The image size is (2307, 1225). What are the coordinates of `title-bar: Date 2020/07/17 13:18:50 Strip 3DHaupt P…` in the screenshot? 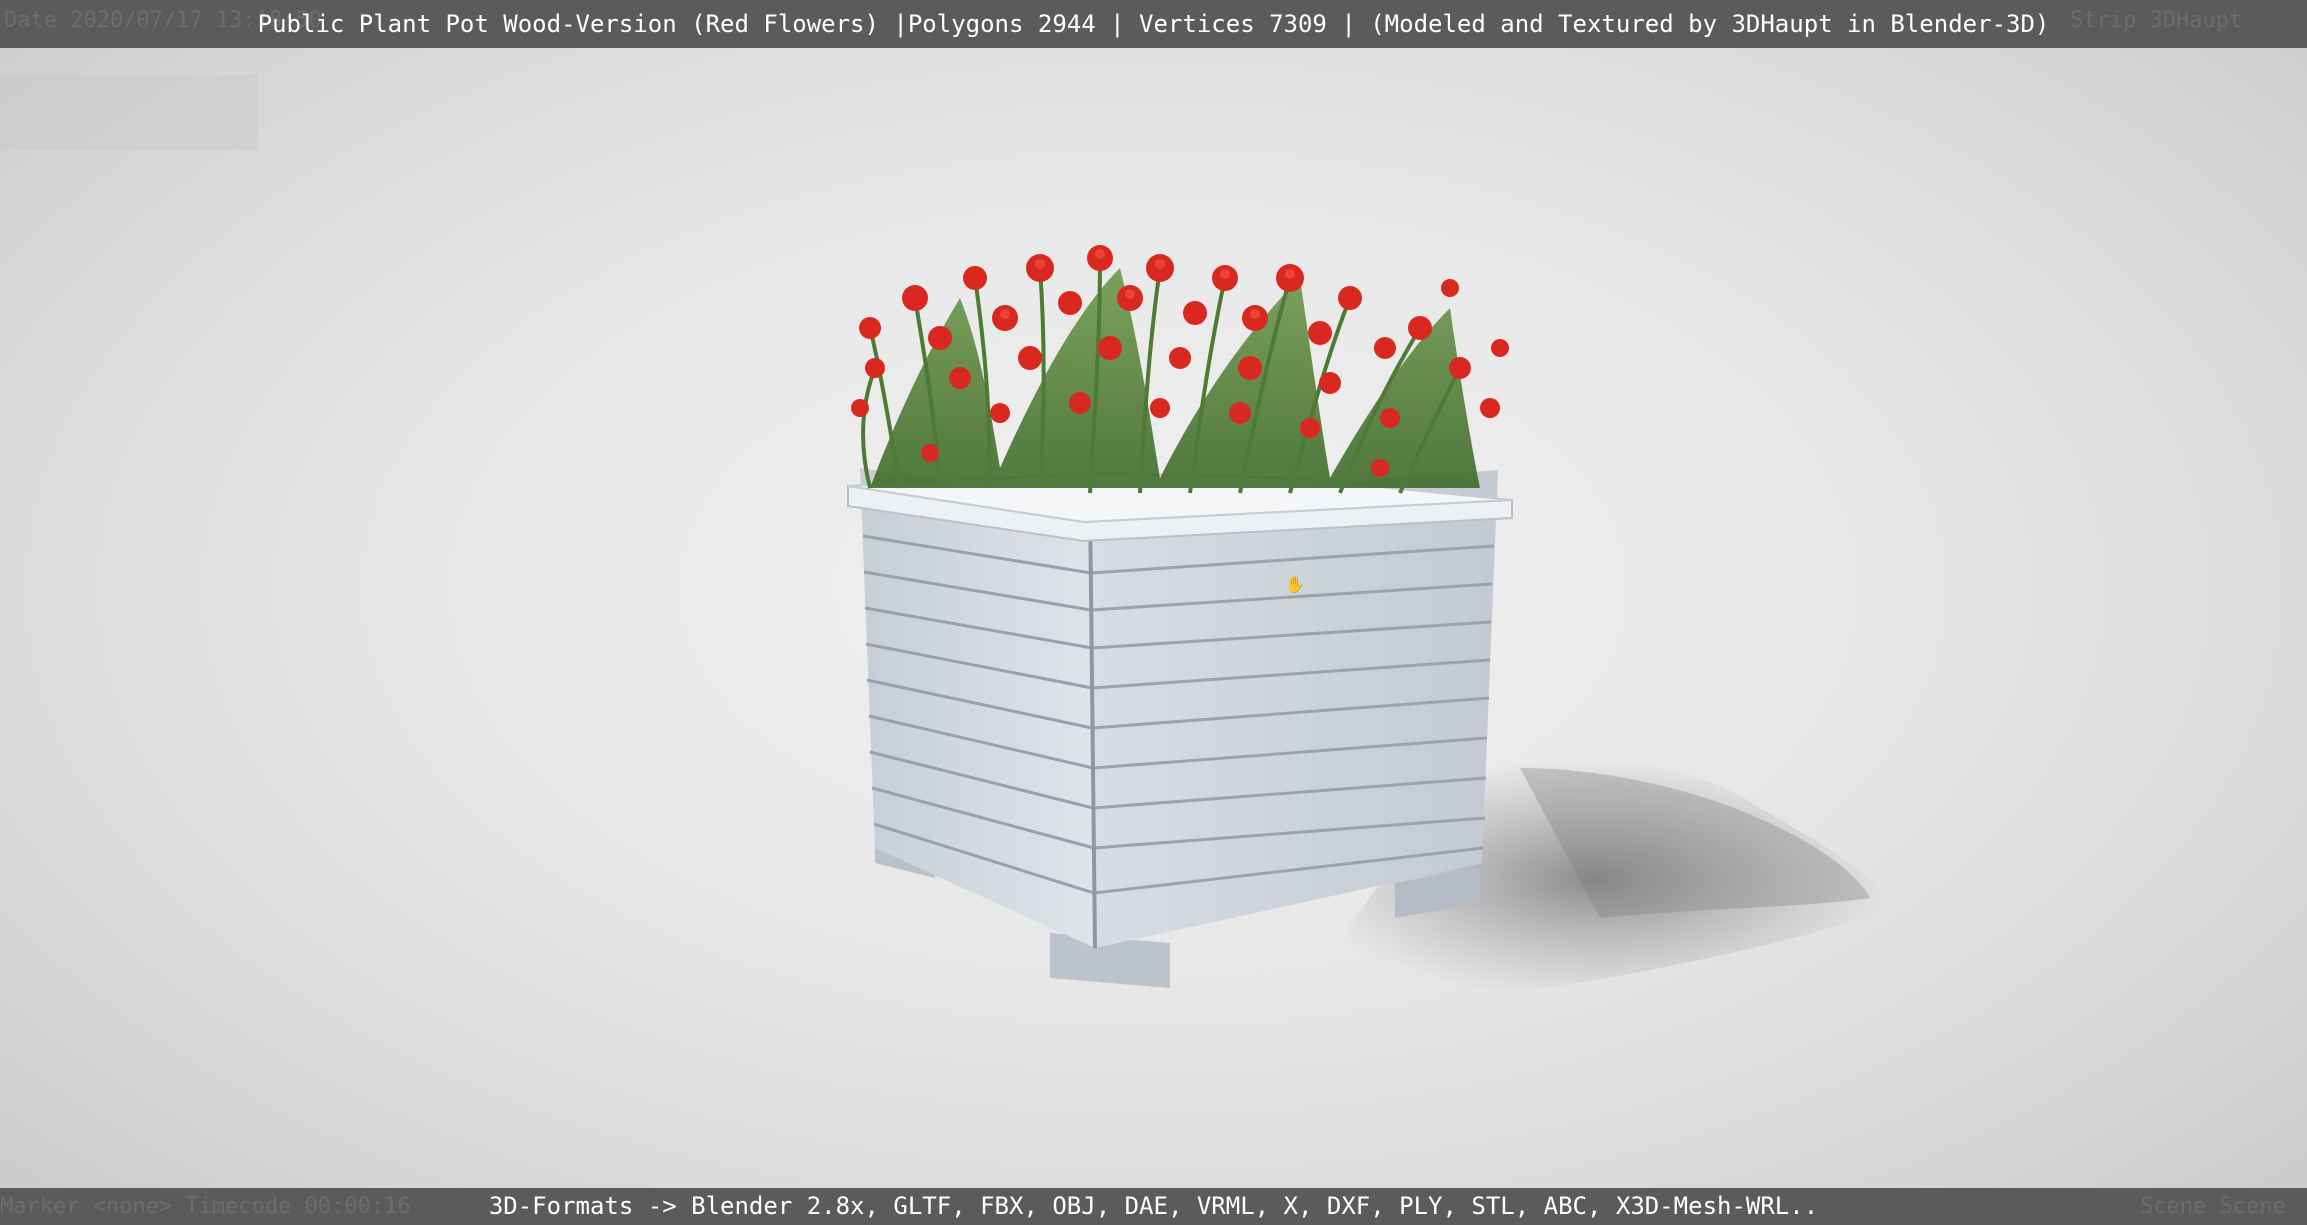 It's located at (1153, 24).